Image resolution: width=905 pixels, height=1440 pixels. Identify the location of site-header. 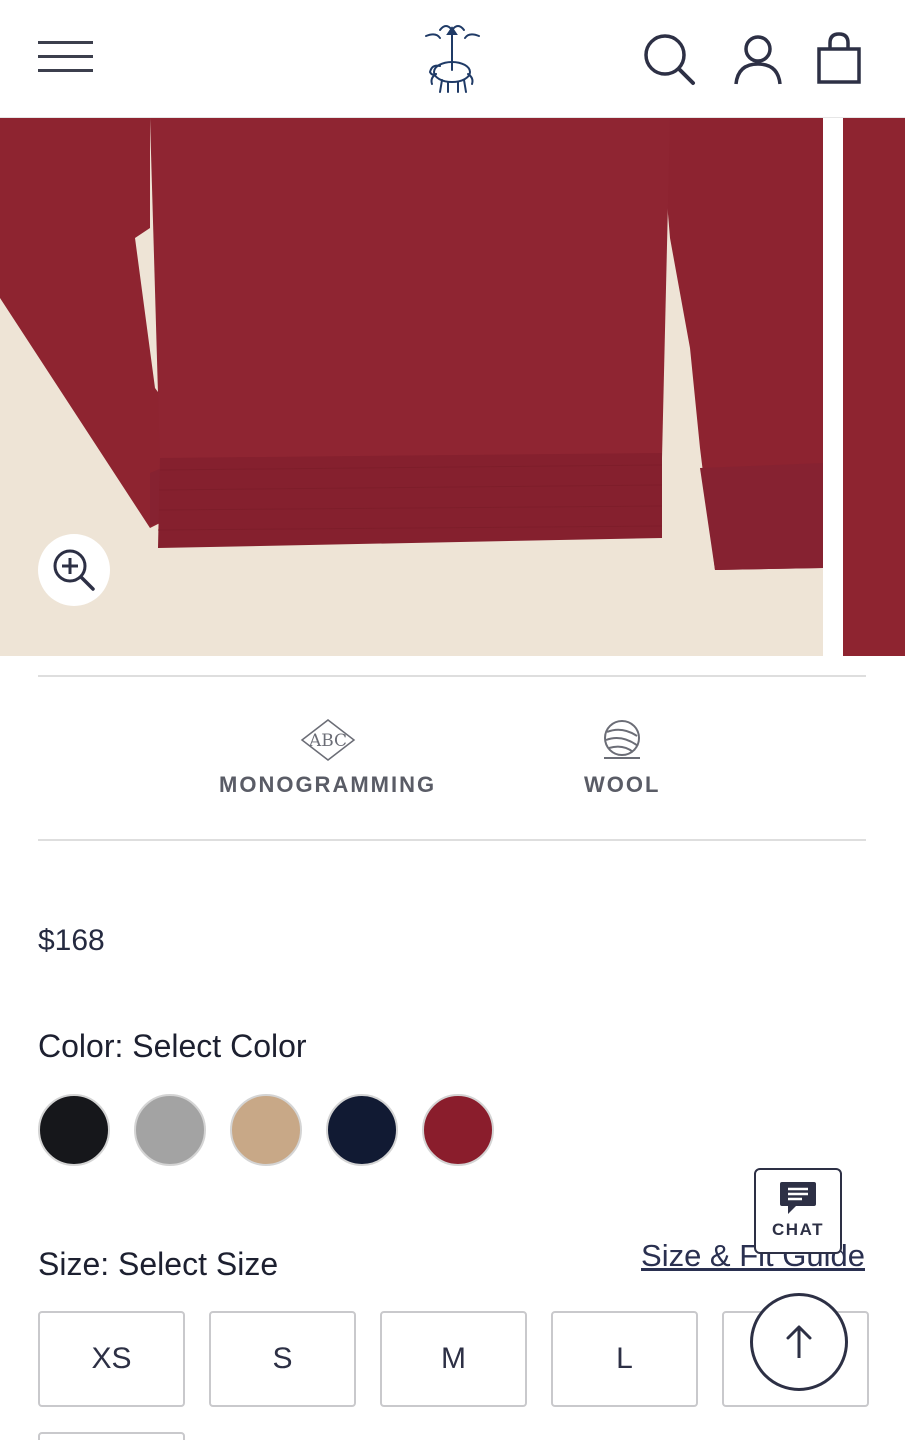
(452, 59).